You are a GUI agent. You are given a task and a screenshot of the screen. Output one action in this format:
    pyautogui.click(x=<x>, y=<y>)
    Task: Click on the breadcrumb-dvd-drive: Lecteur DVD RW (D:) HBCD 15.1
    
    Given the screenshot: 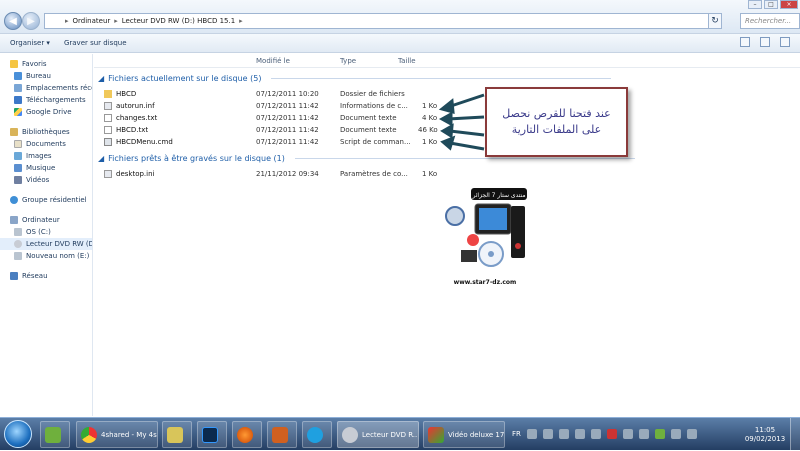 What is the action you would take?
    pyautogui.click(x=178, y=21)
    